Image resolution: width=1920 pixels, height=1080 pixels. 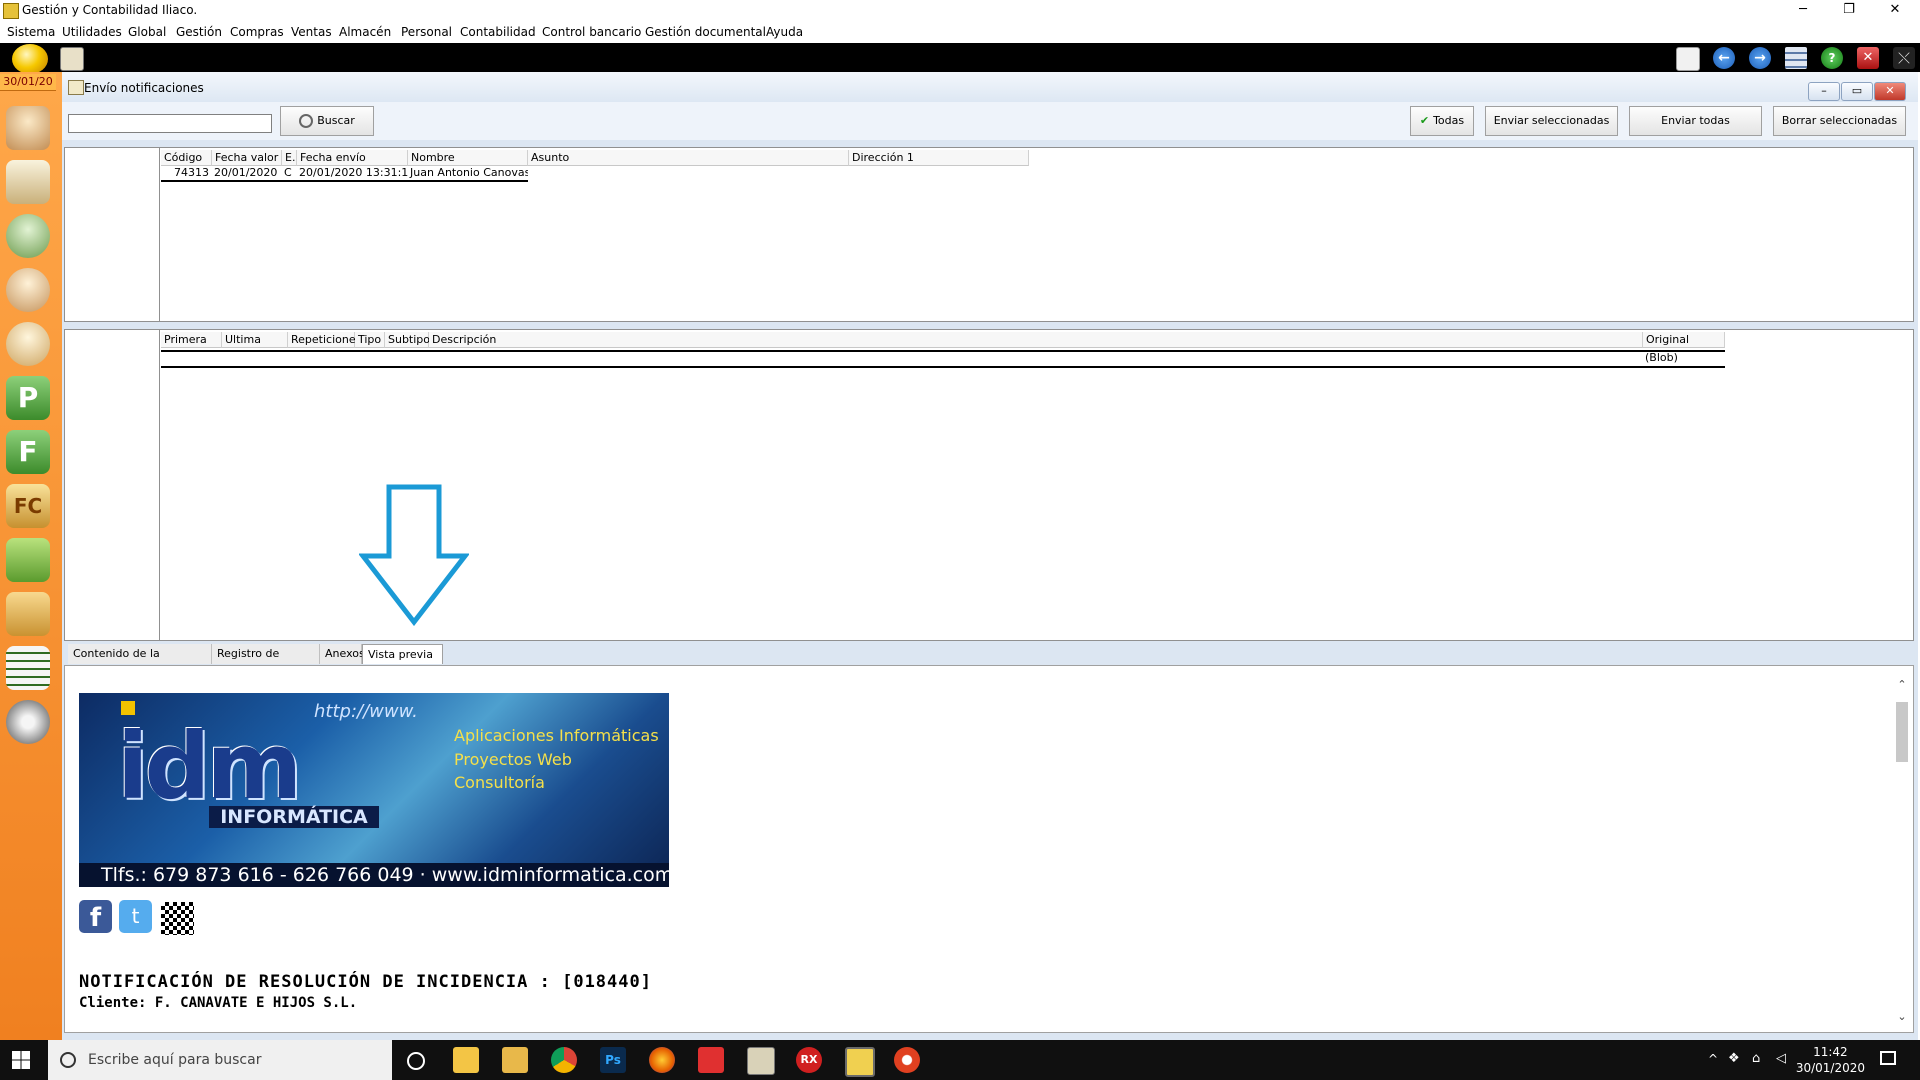 I want to click on menu-sistema: Sistema, so click(x=31, y=32).